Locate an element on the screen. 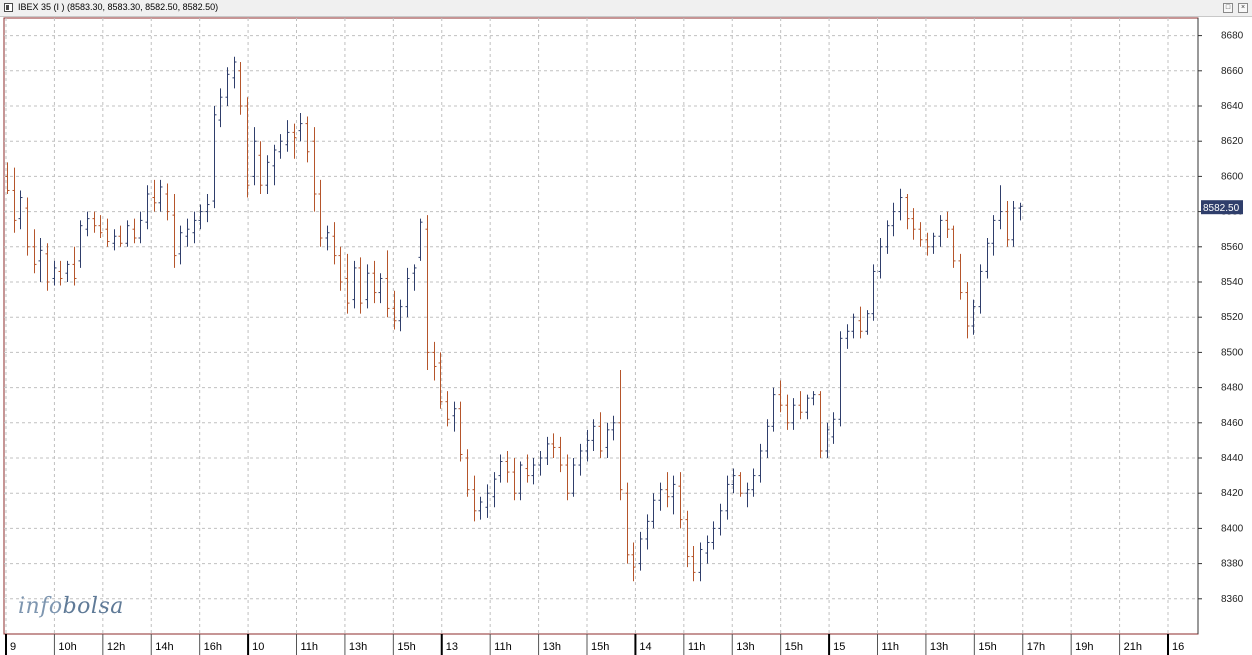 The width and height of the screenshot is (1252, 655). infobolsa-logo: infobolsa is located at coordinates (71, 606).